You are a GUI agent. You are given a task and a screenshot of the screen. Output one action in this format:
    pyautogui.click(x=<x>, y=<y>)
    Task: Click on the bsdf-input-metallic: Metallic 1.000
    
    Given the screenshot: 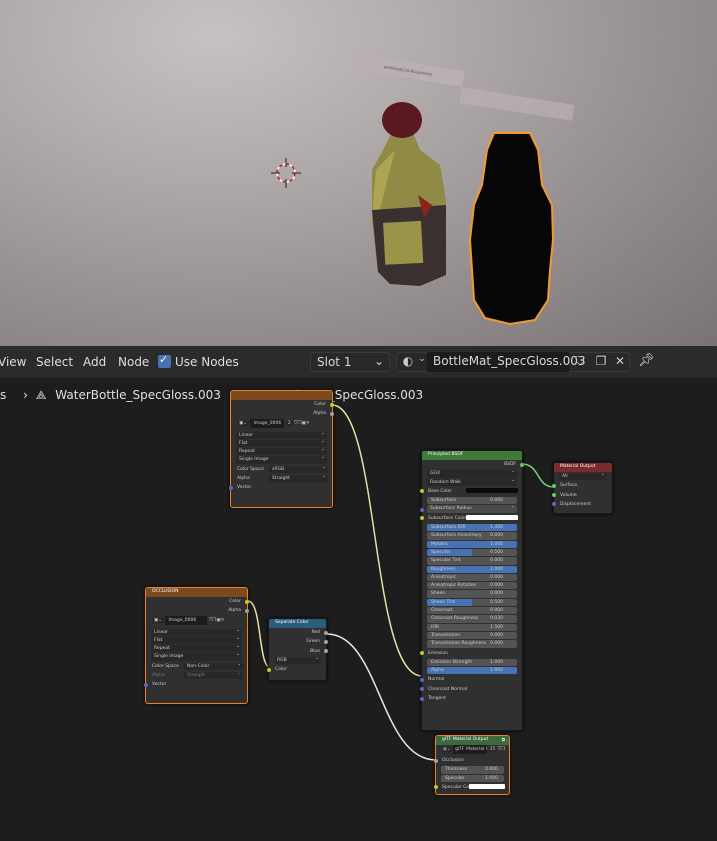 What is the action you would take?
    pyautogui.click(x=472, y=544)
    